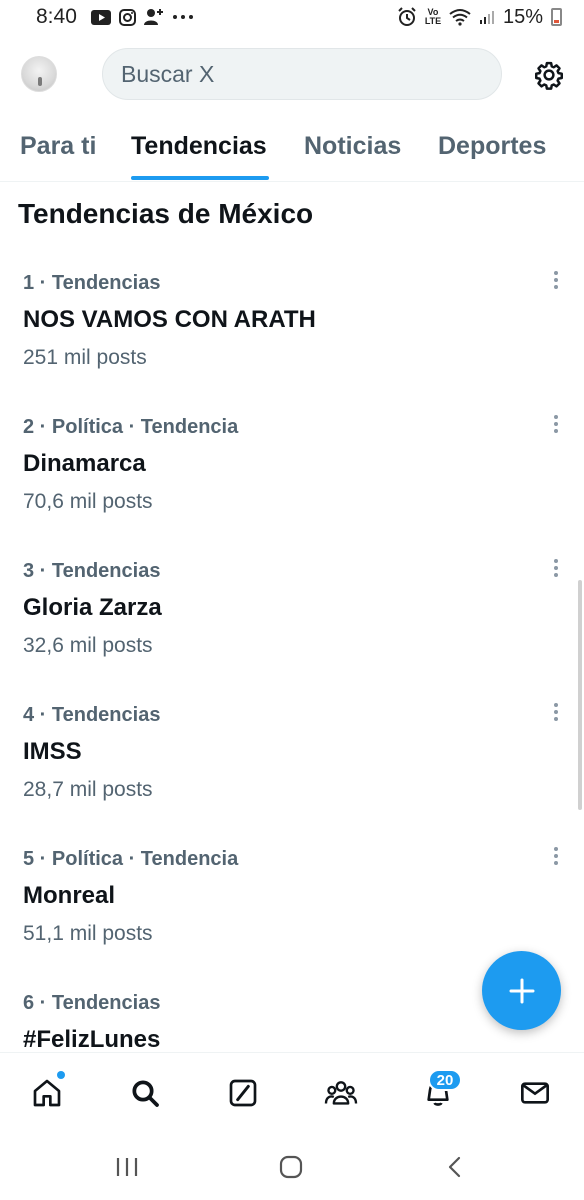 This screenshot has width=584, height=1200. Describe the element at coordinates (145, 1093) in the screenshot. I see `search-icon` at that location.